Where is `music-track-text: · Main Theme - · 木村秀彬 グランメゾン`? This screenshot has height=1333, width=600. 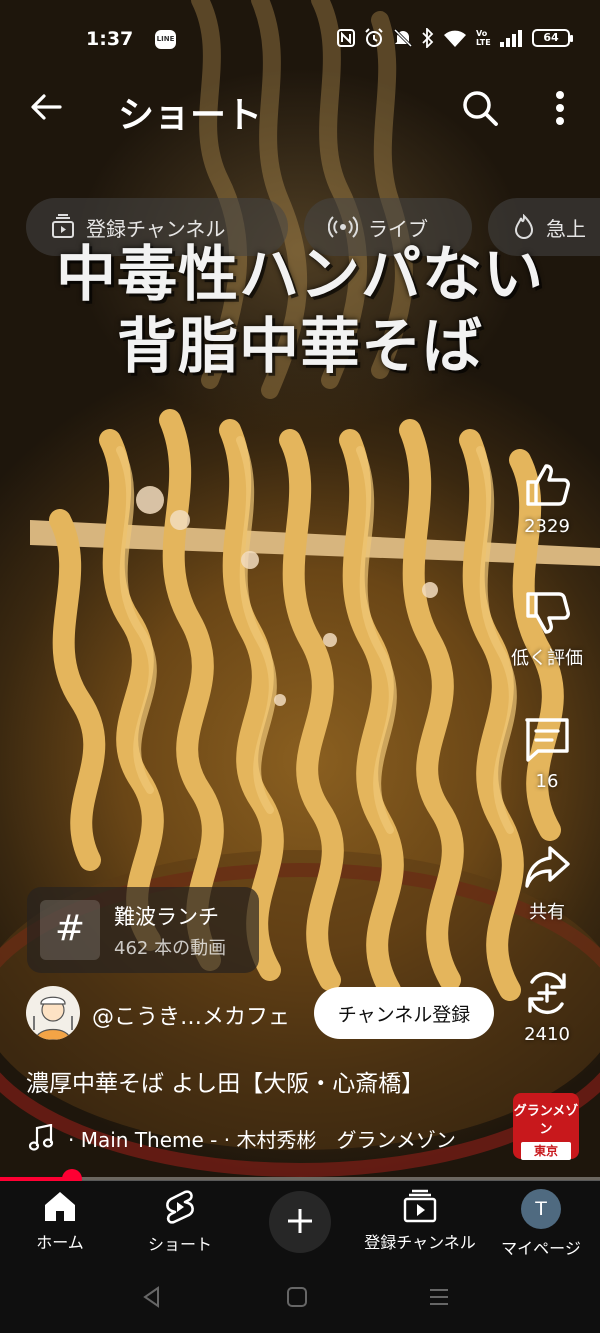
music-track-text: · Main Theme - · 木村秀彬 グランメゾン is located at coordinates (262, 1139).